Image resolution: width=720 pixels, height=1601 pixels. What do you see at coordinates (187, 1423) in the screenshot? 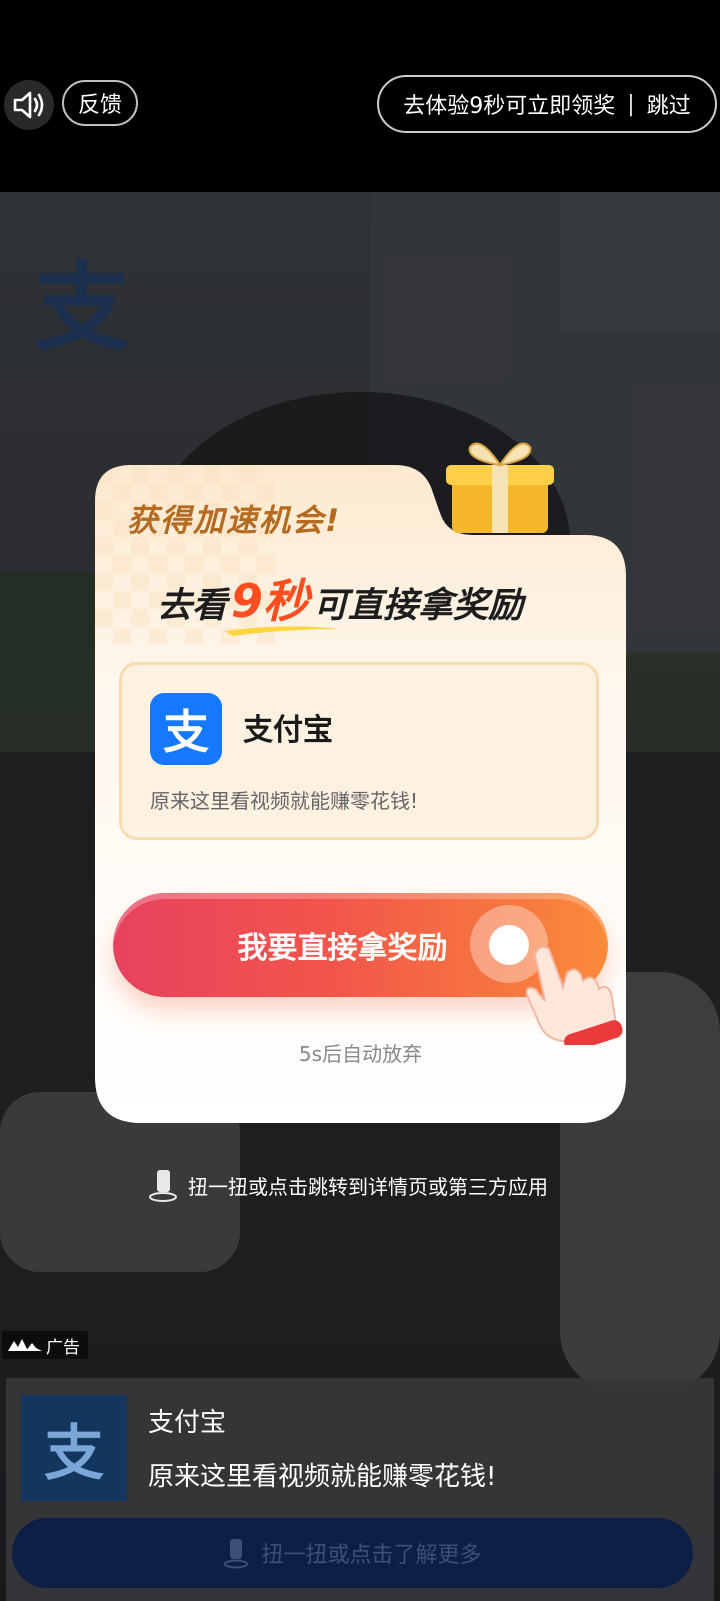
I see `bottom-app-name: 支付宝` at bounding box center [187, 1423].